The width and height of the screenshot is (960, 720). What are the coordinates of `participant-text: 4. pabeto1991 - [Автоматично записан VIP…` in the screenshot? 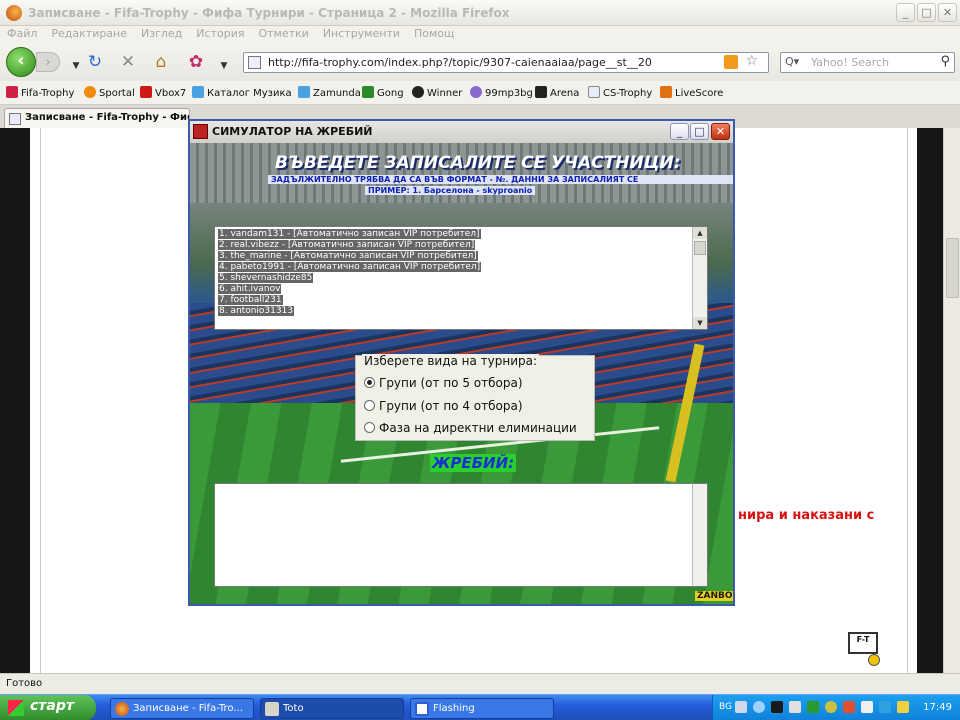 It's located at (350, 267).